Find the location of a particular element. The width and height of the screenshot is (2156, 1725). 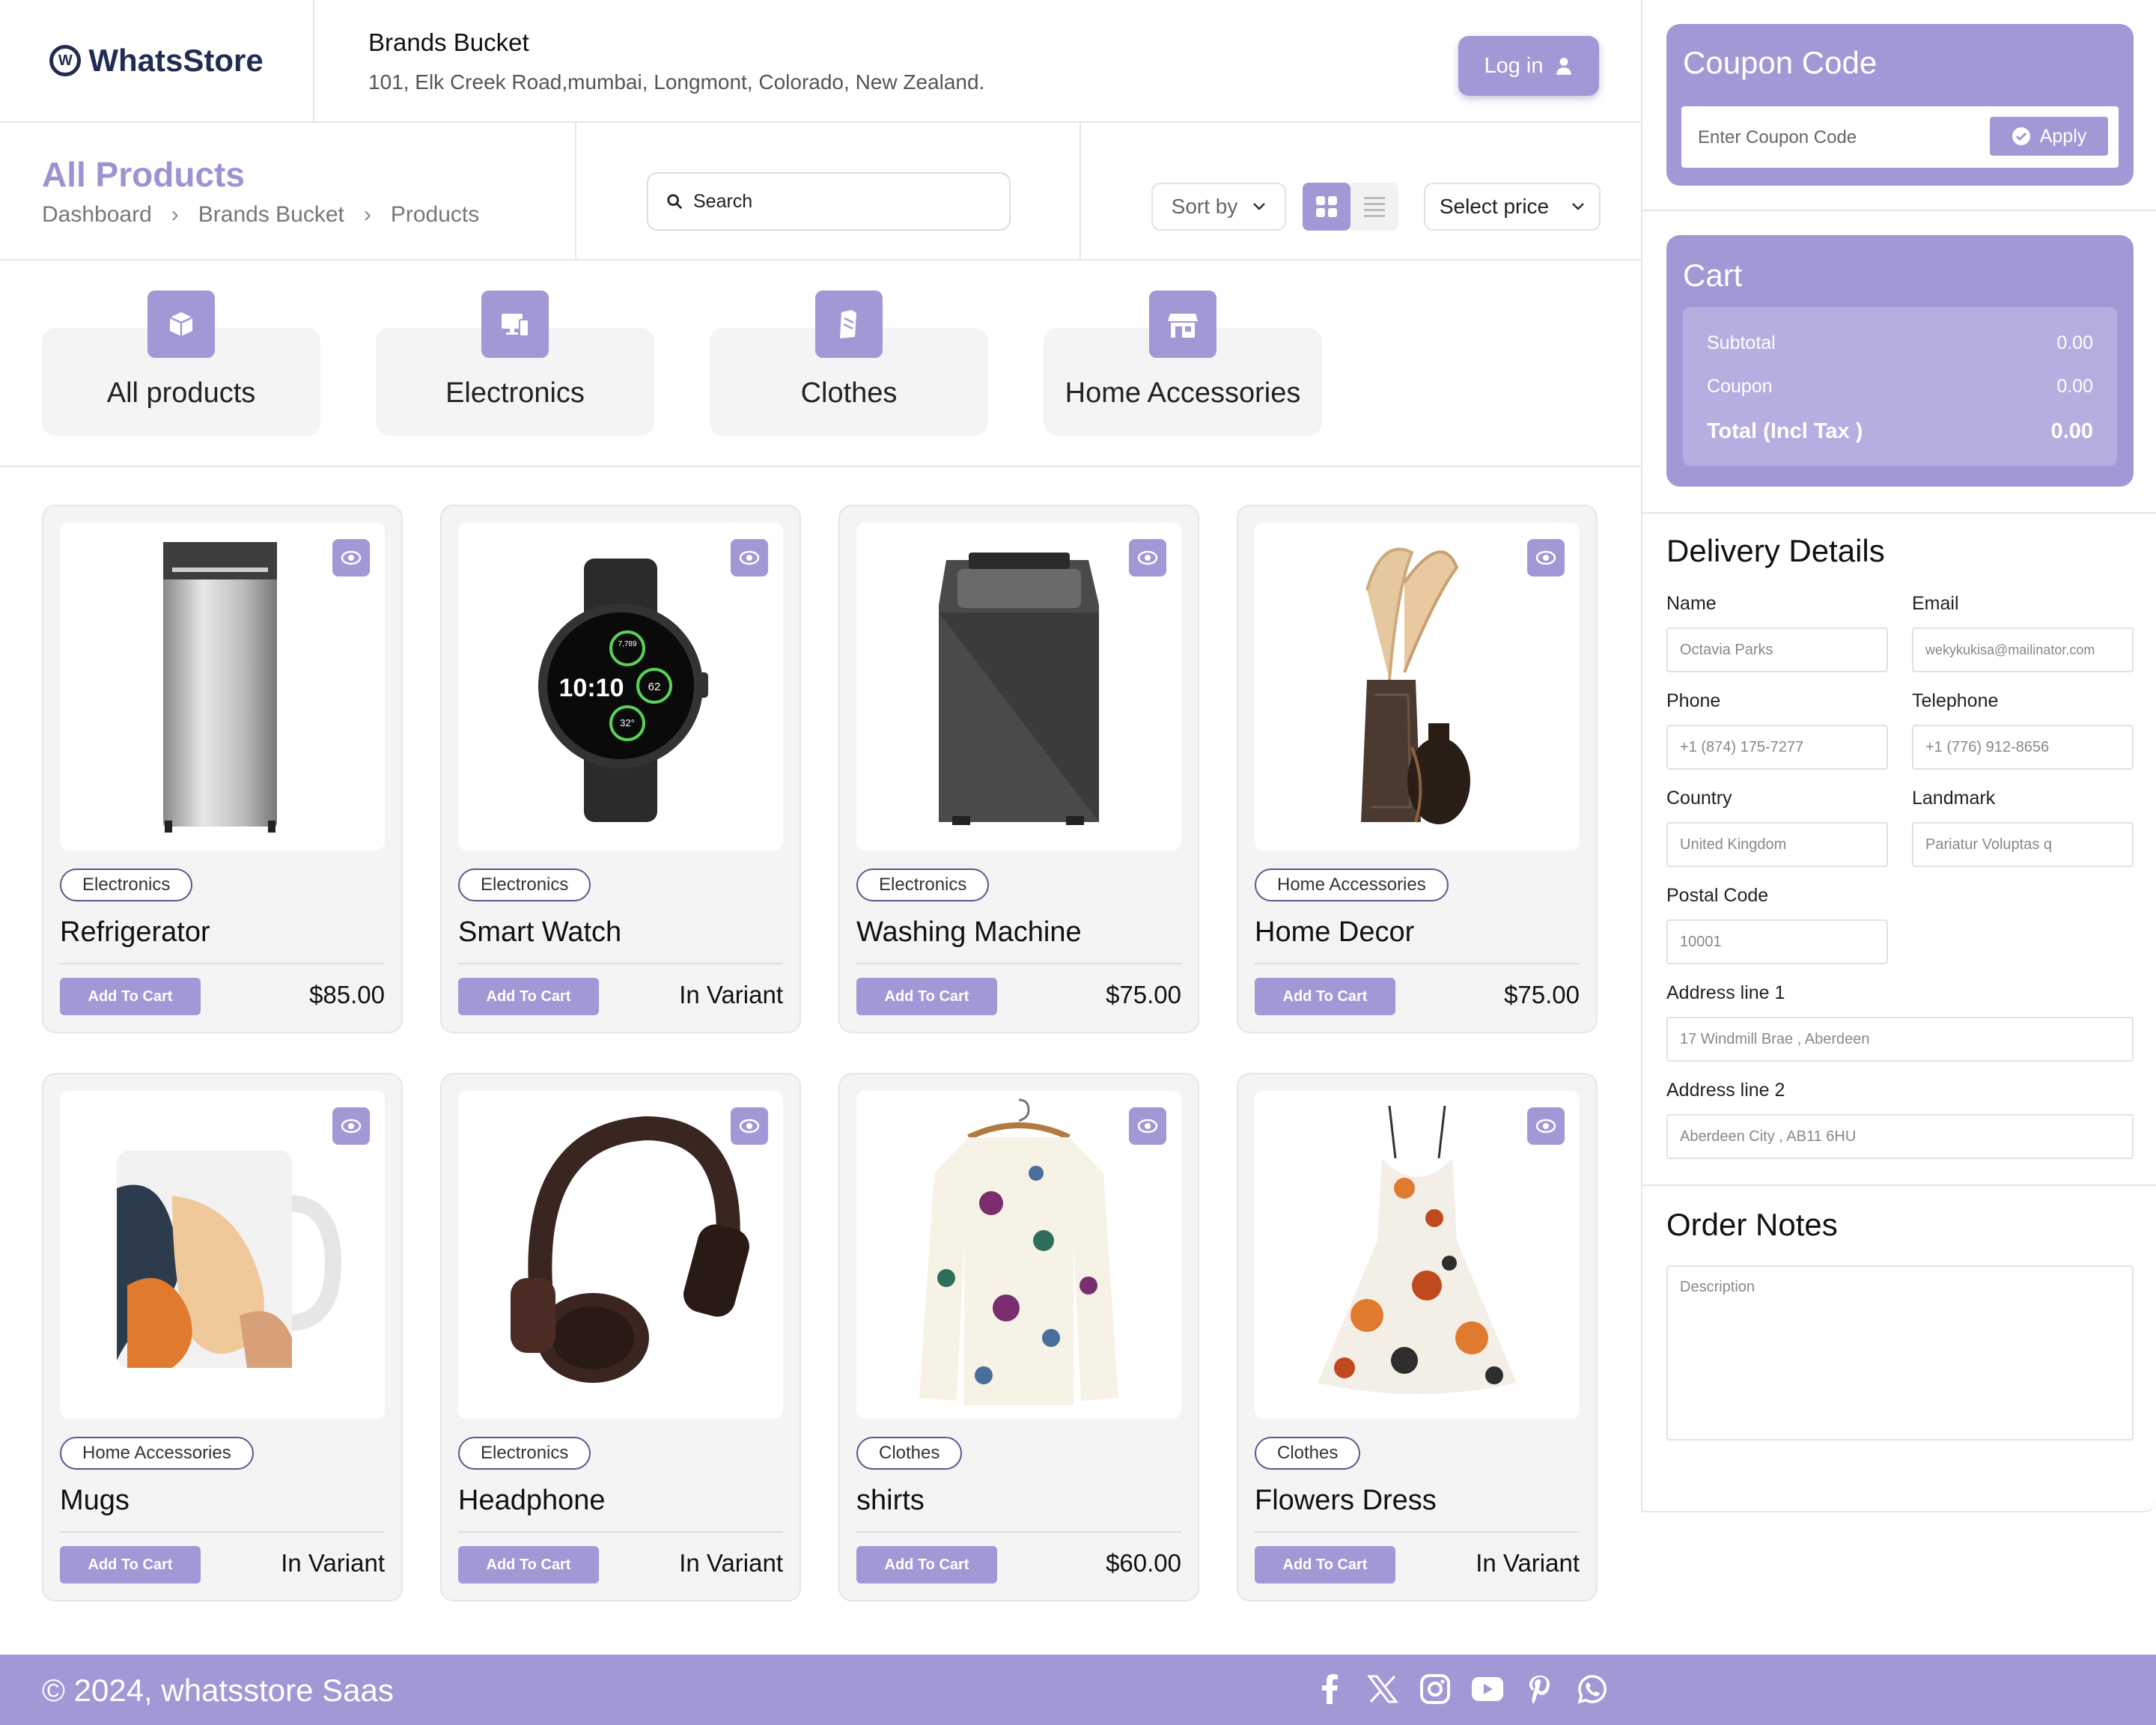

breadcrumb-store: Brands Bucket is located at coordinates (271, 215).